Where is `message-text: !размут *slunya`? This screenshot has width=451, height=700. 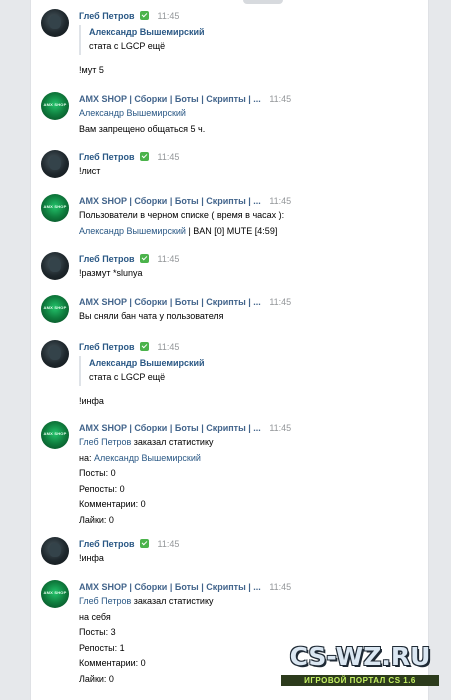 message-text: !размут *slunya is located at coordinates (111, 273).